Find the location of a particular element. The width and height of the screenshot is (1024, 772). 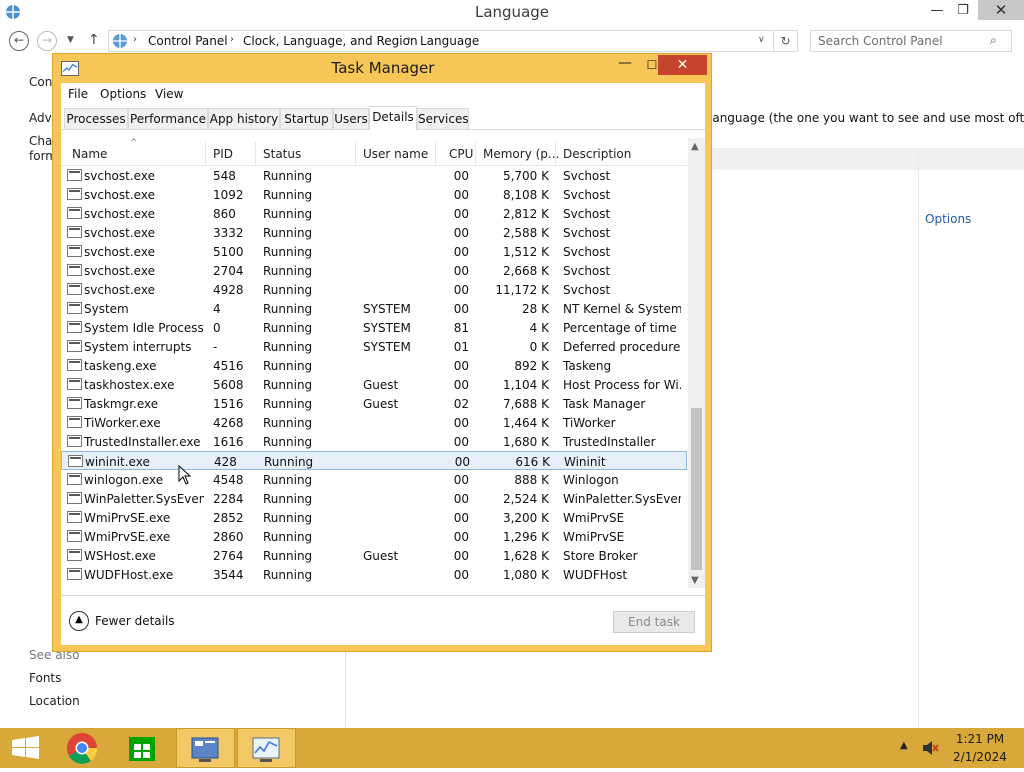

fewer-details-button: Fewer details is located at coordinates (135, 621).